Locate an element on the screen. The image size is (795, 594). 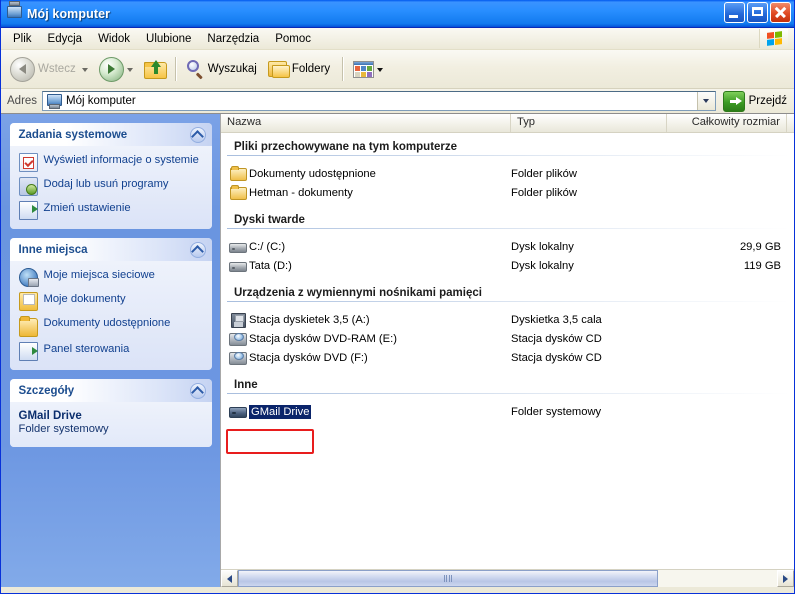
row-name-cell: Dokumenty udostępnione is located at coordinates (370, 173).